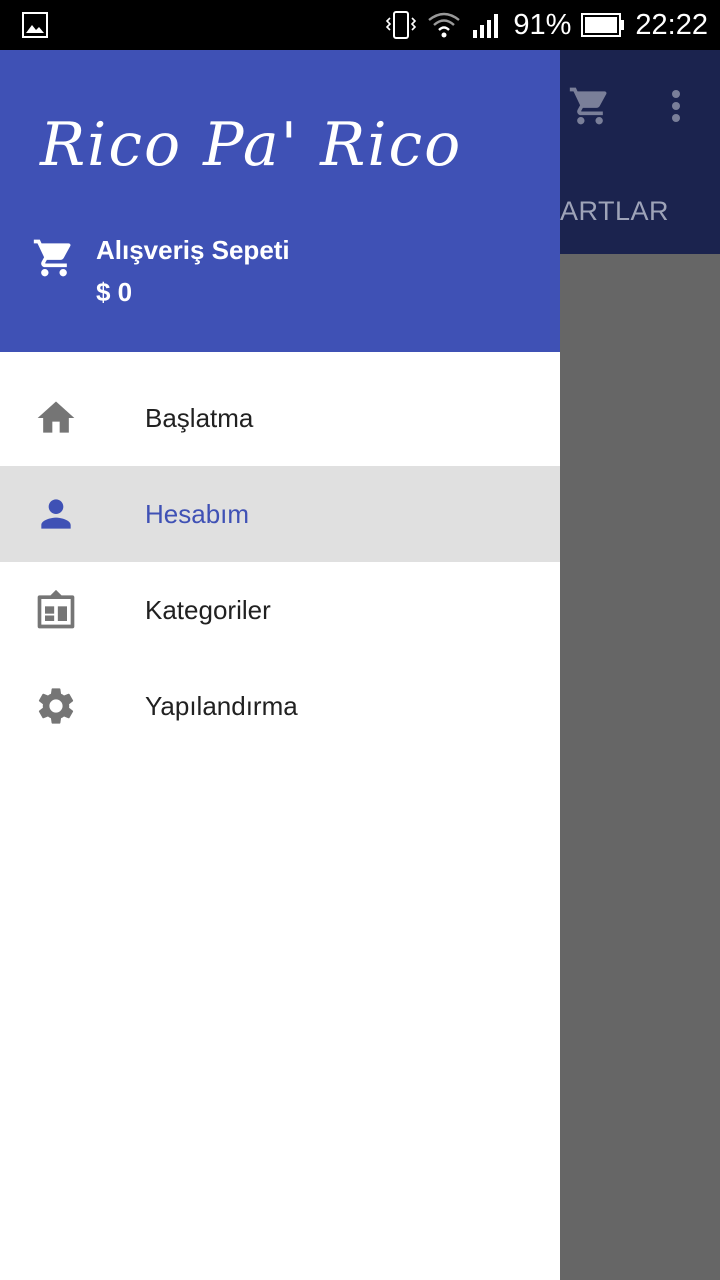 The width and height of the screenshot is (720, 1280). Describe the element at coordinates (487, 25) in the screenshot. I see `signal-icon` at that location.